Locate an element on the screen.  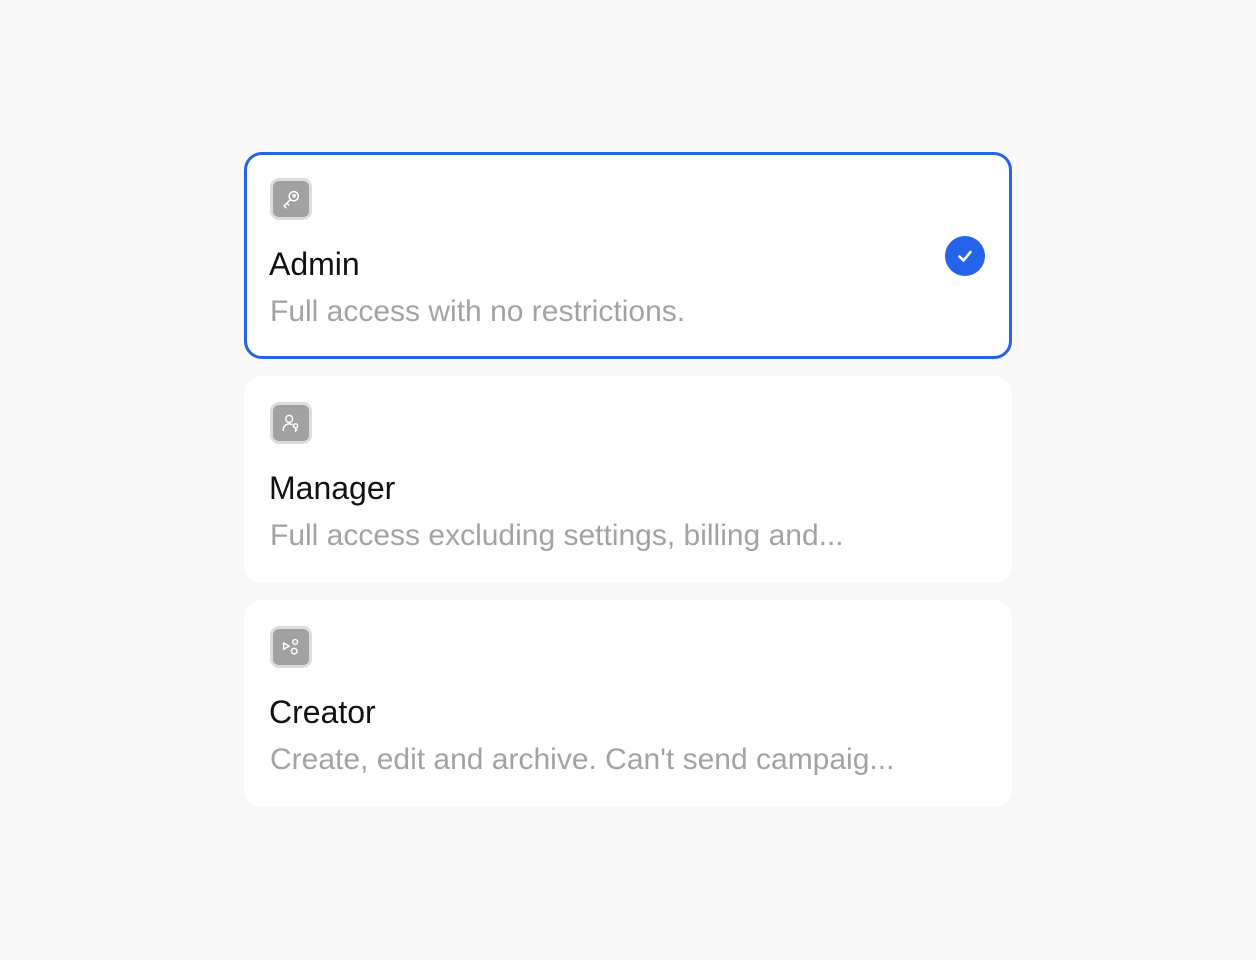
role-option-admin: Admin Full access with no restrictions. is located at coordinates (628, 255).